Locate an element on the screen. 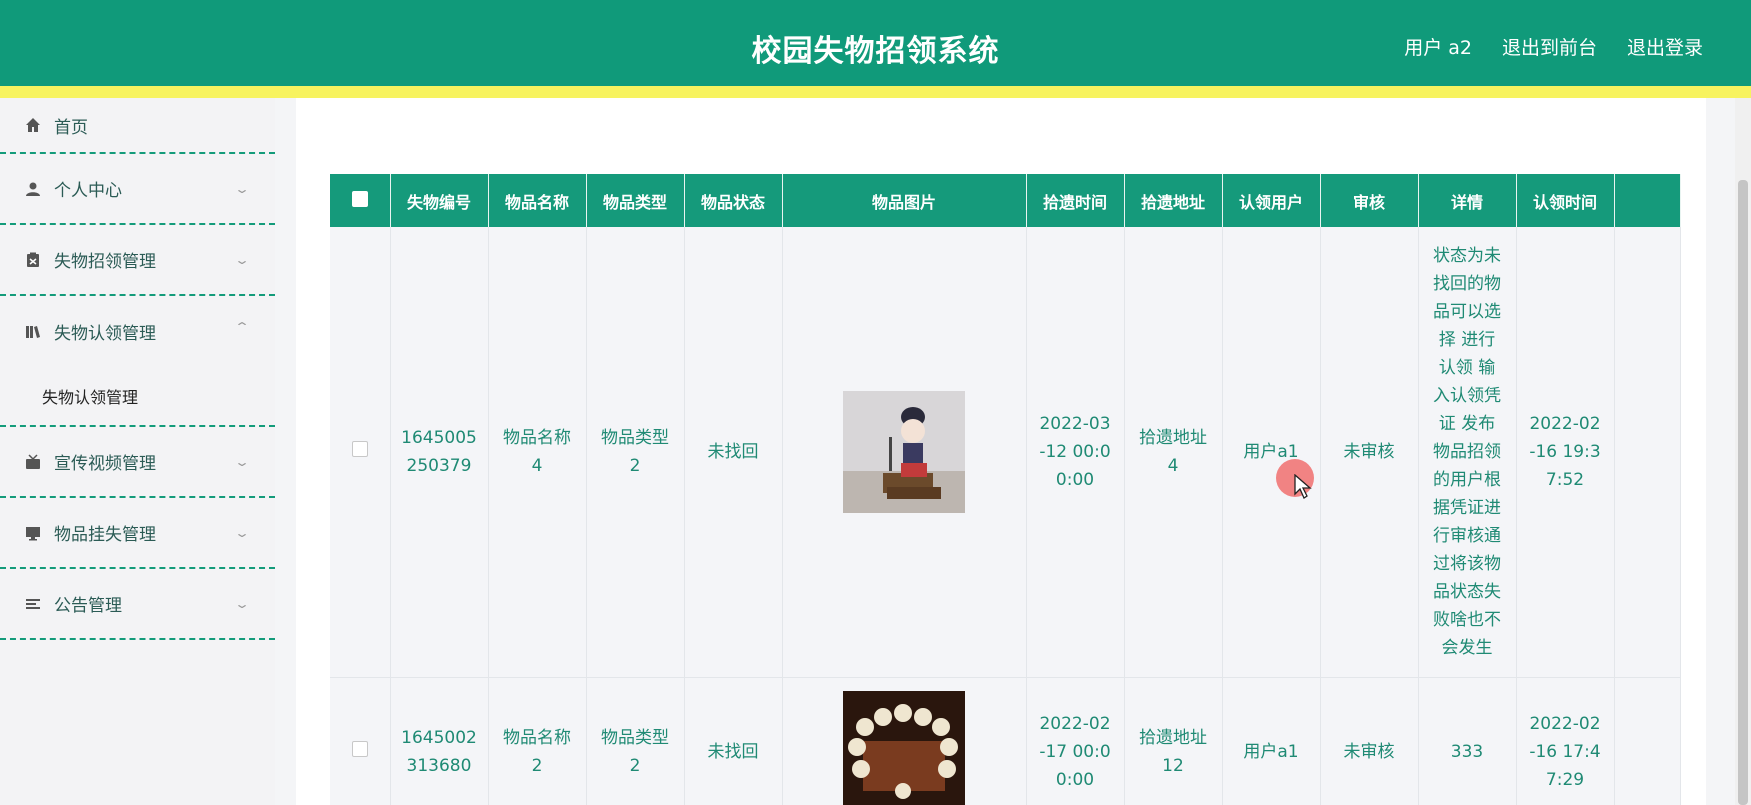 The height and width of the screenshot is (805, 1751). sidebar-subitem-claim-manage: 失物认领管理 is located at coordinates (137, 397).